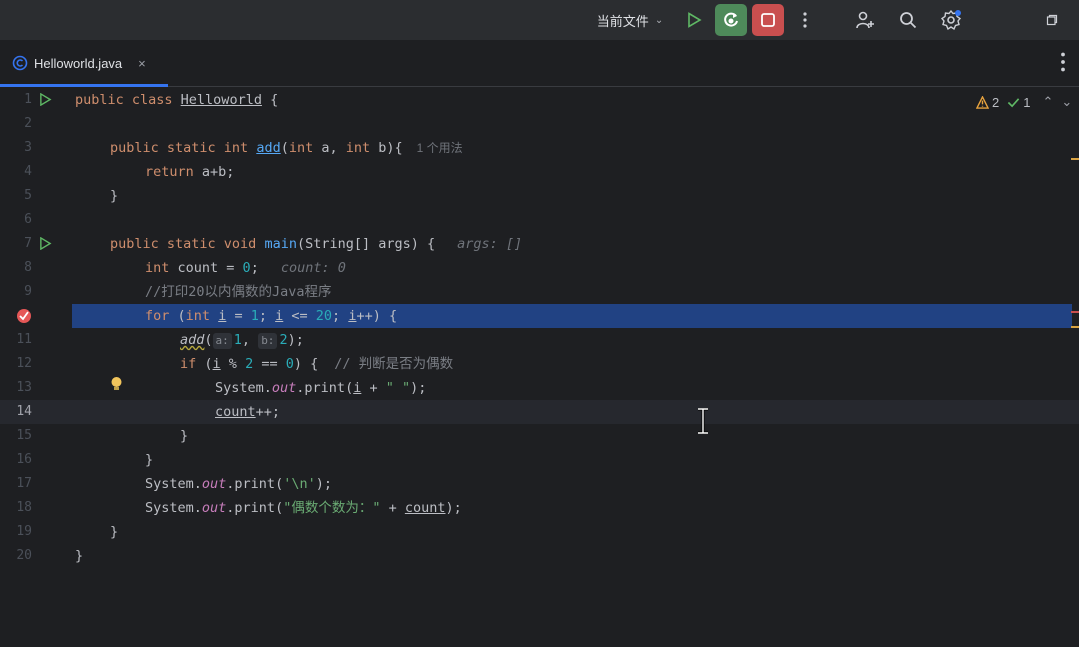  I want to click on line-number: 19, so click(24, 531).